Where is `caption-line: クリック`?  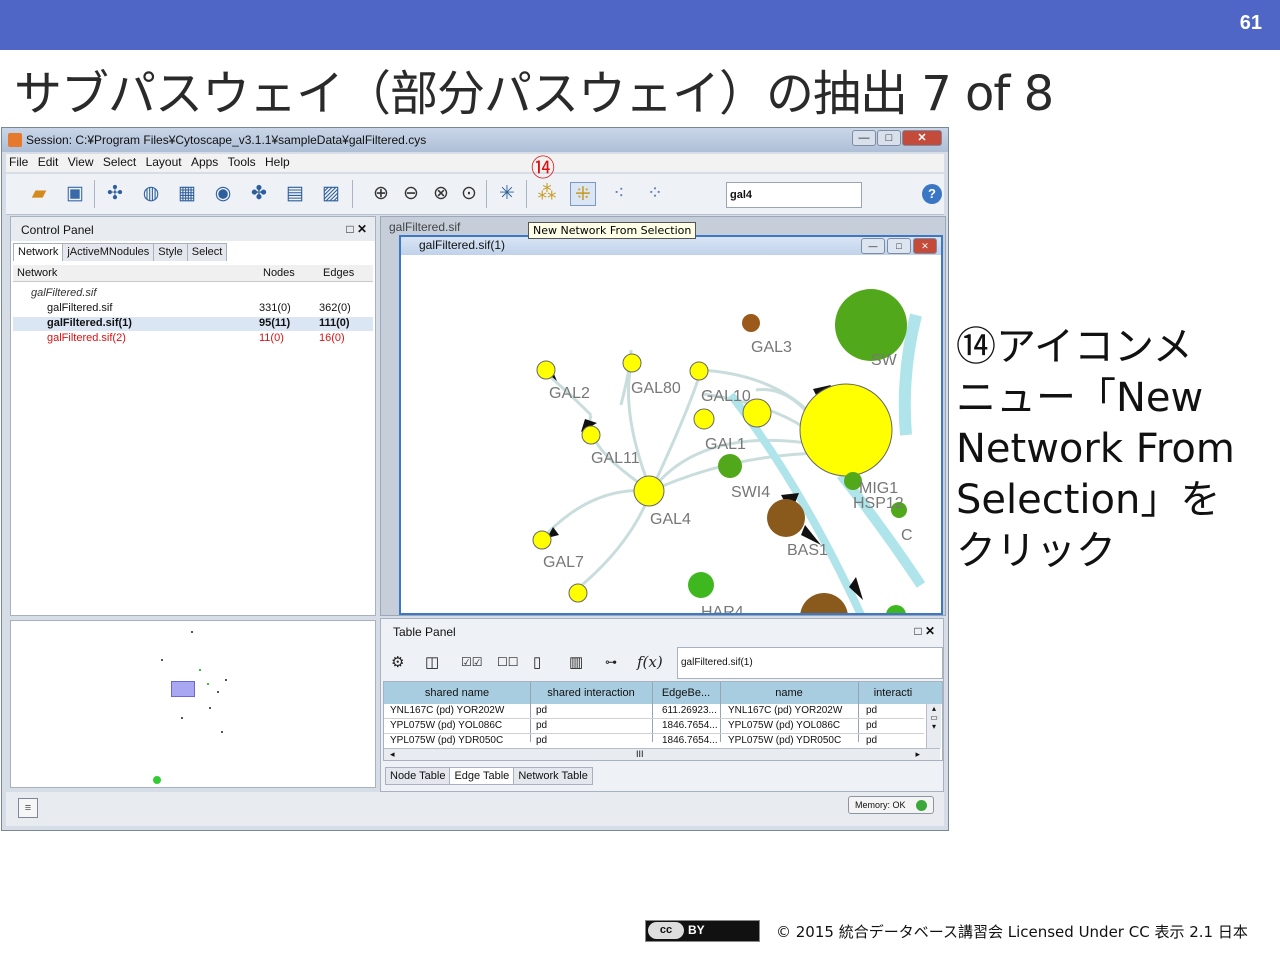 caption-line: クリック is located at coordinates (1036, 551).